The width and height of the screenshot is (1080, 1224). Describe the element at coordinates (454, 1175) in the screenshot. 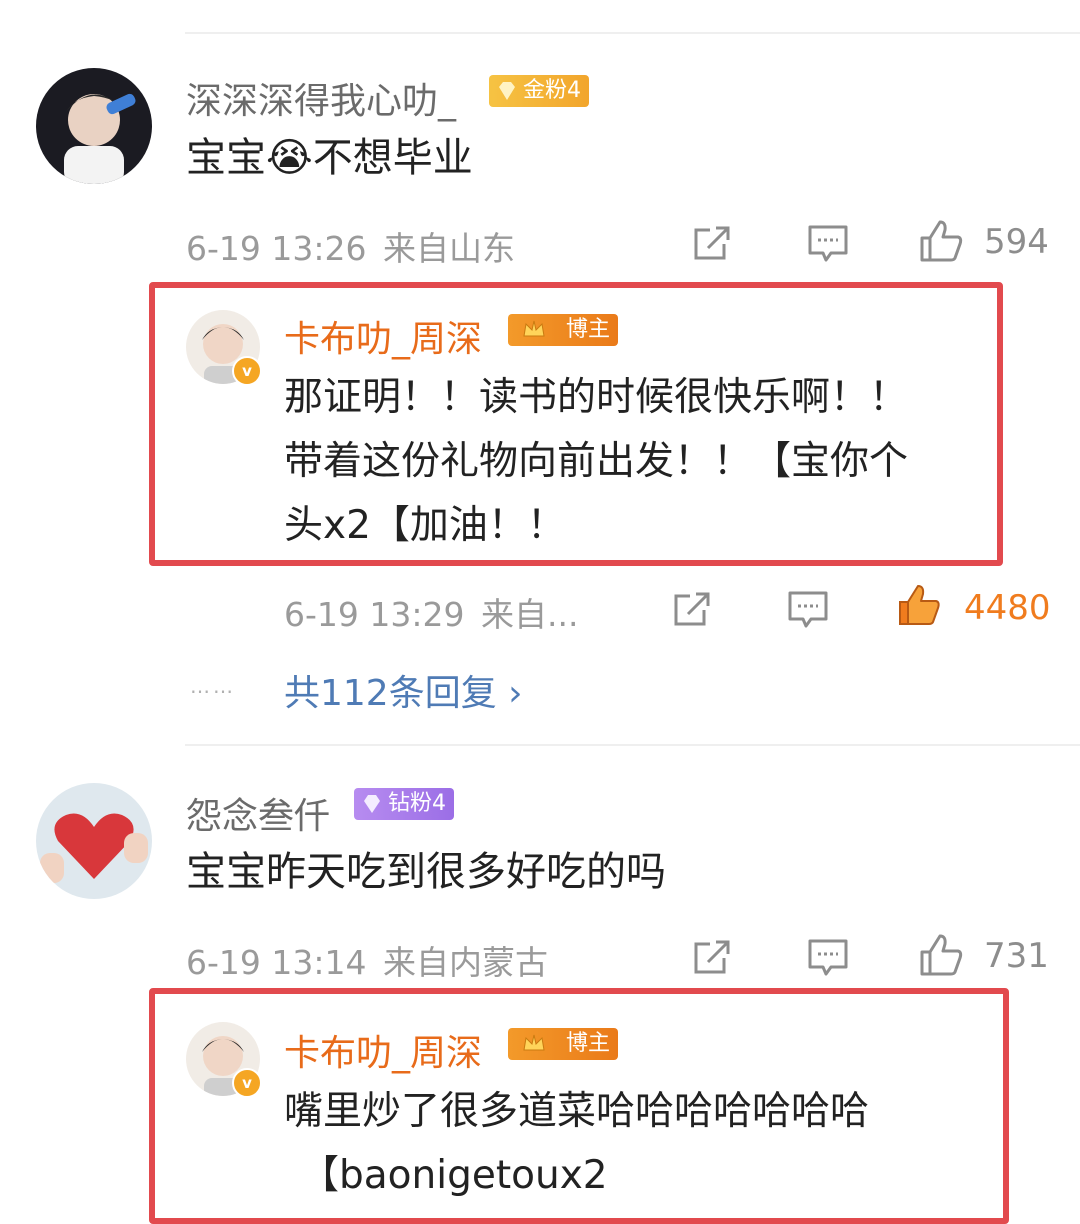

I see `reply-line: 【baonigetoux2` at that location.